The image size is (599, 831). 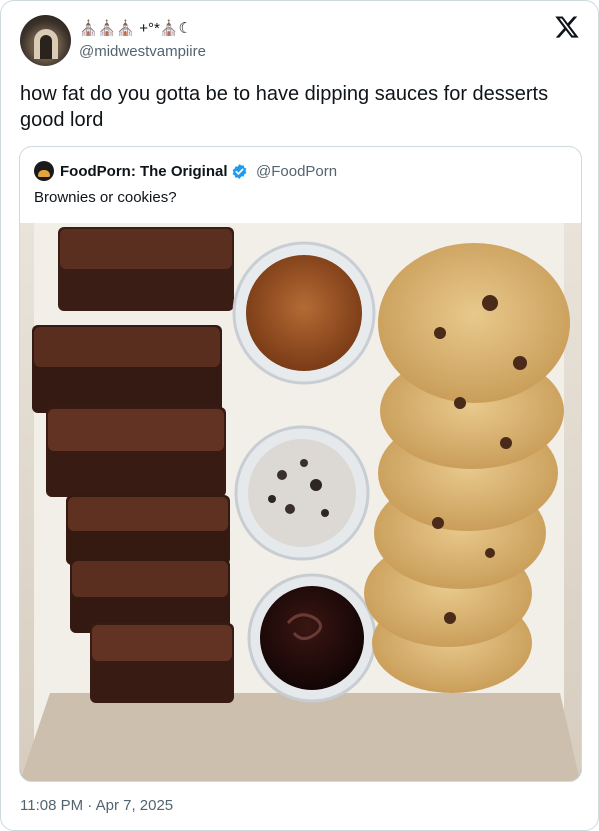 I want to click on caramel-cup, so click(x=304, y=313).